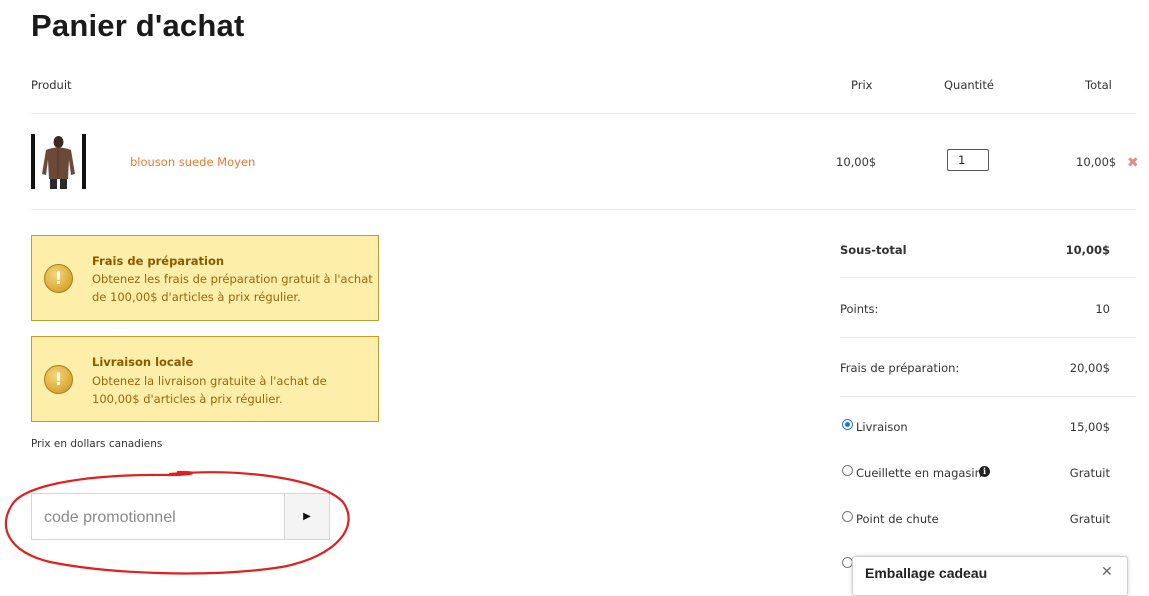 Image resolution: width=1149 pixels, height=596 pixels. Describe the element at coordinates (192, 162) in the screenshot. I see `product-name-link: blouson suede Moyen` at that location.